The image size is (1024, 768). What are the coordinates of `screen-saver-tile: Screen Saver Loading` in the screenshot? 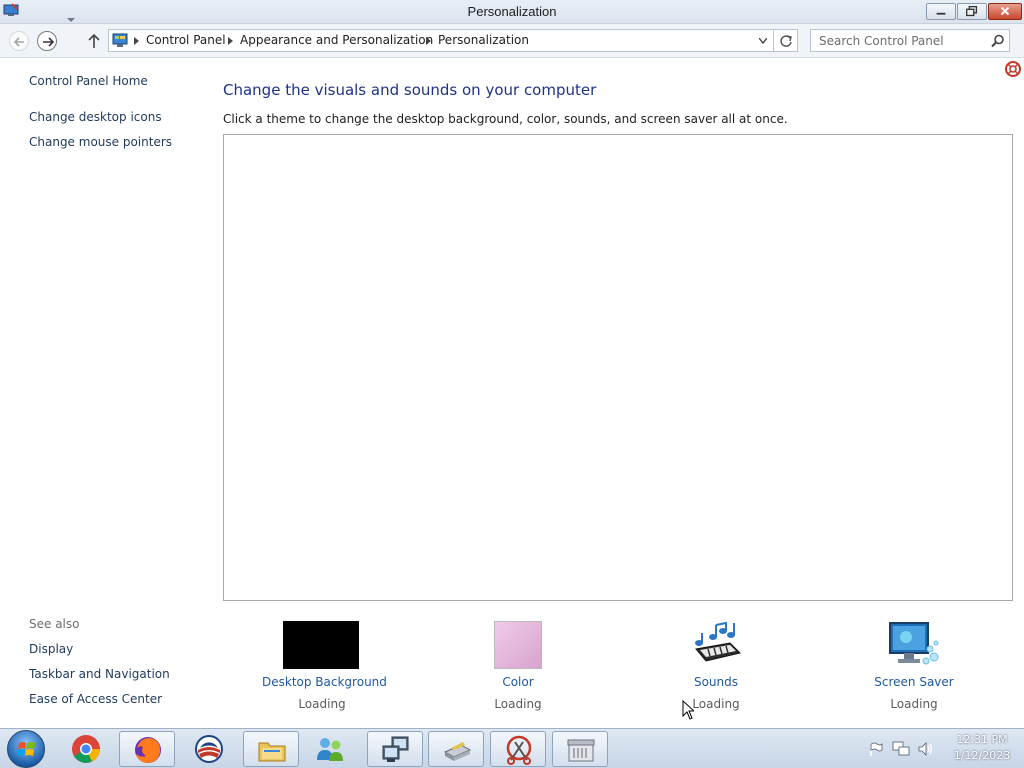 It's located at (914, 667).